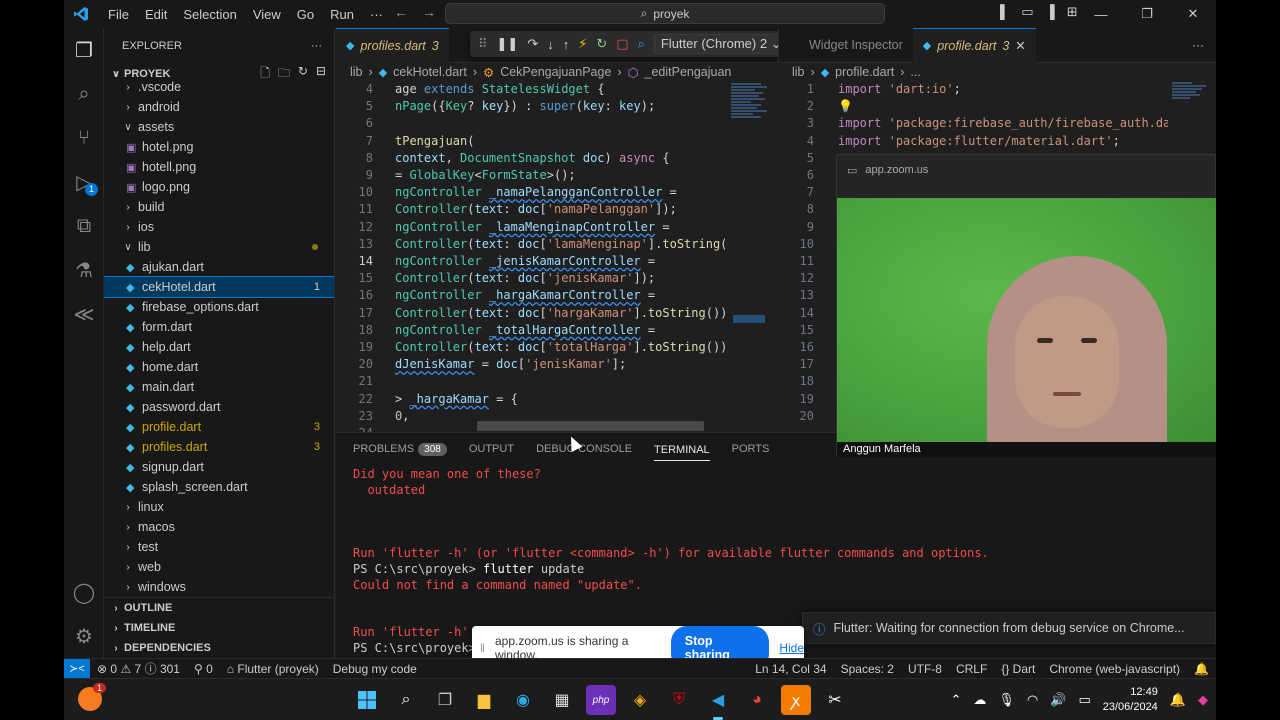  What do you see at coordinates (267, 14) in the screenshot?
I see `menu-view: View` at bounding box center [267, 14].